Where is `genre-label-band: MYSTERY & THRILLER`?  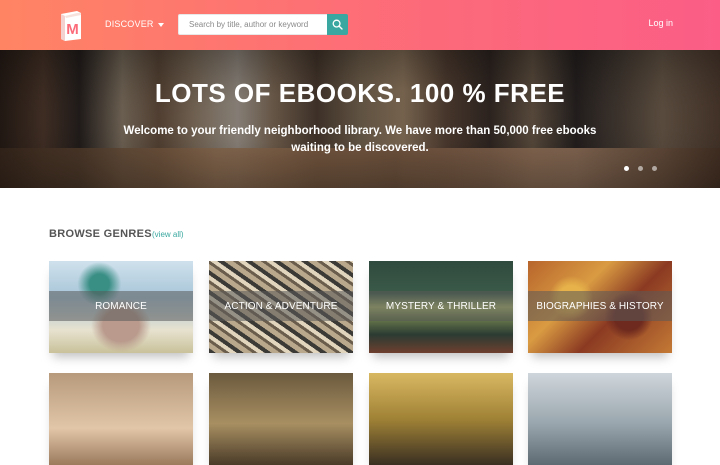
genre-label-band: MYSTERY & THRILLER is located at coordinates (441, 306).